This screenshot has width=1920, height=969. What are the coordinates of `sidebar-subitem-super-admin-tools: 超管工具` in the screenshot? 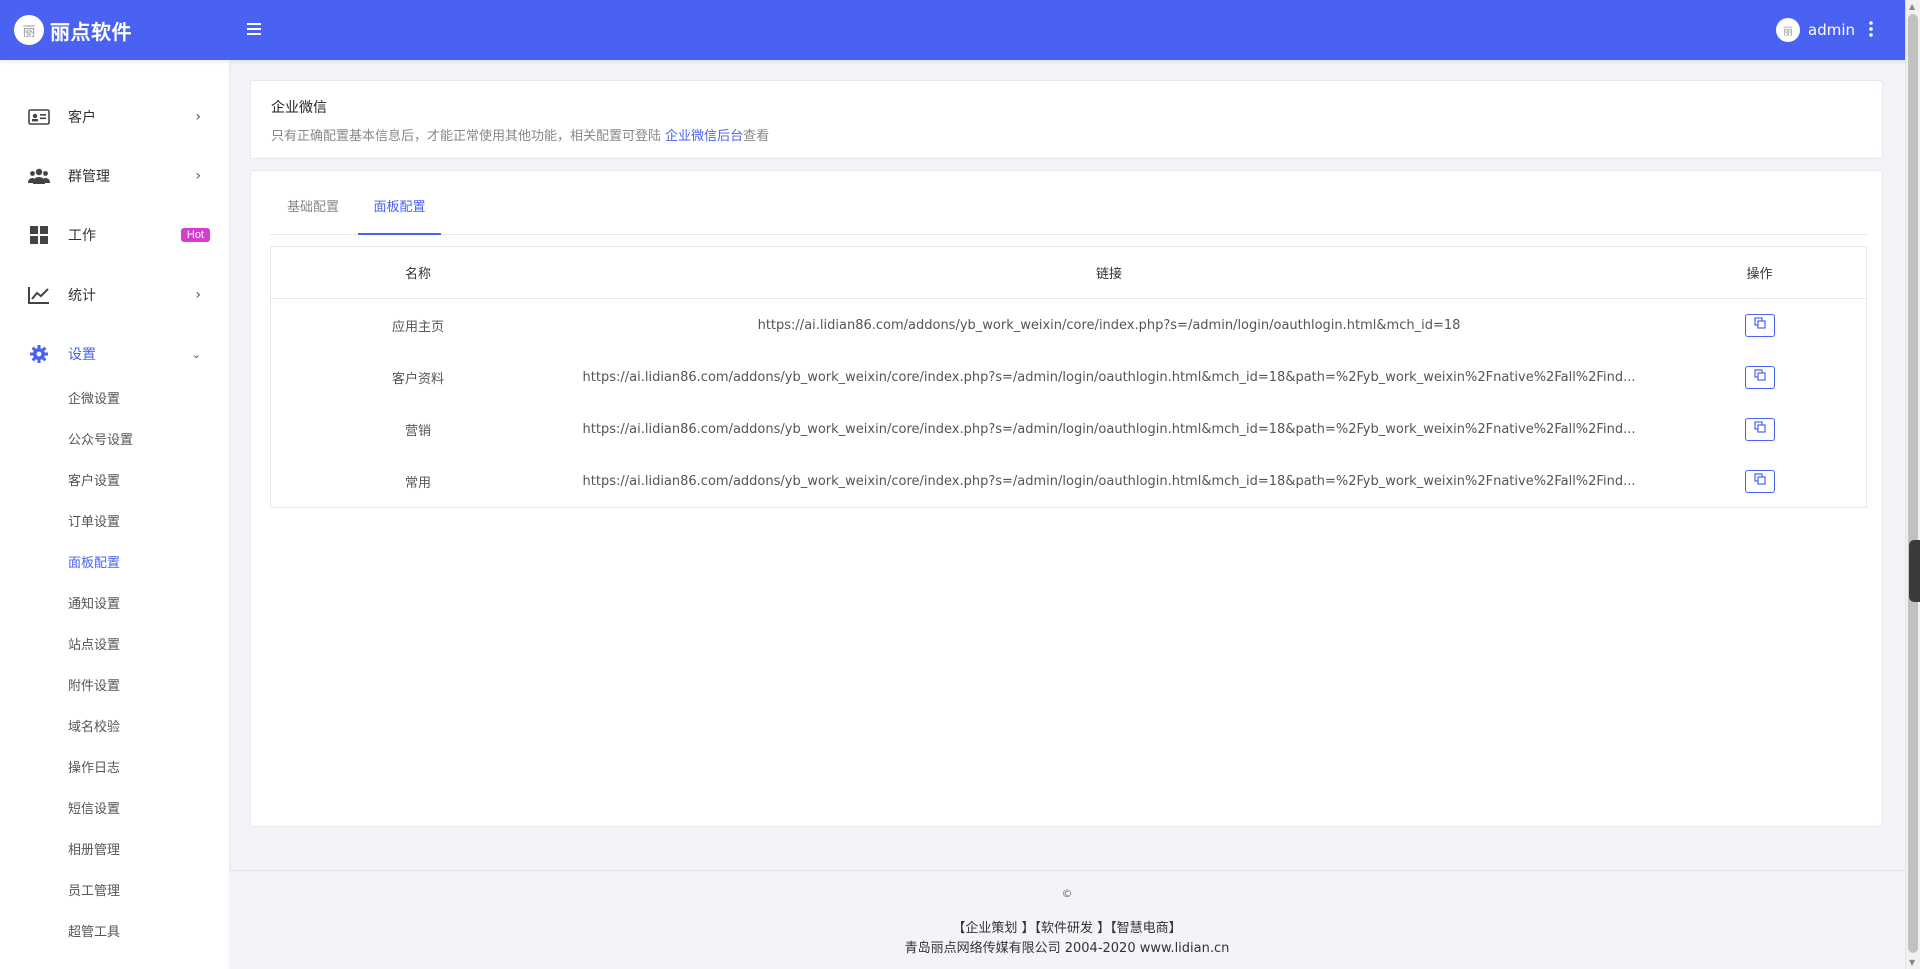 It's located at (94, 933).